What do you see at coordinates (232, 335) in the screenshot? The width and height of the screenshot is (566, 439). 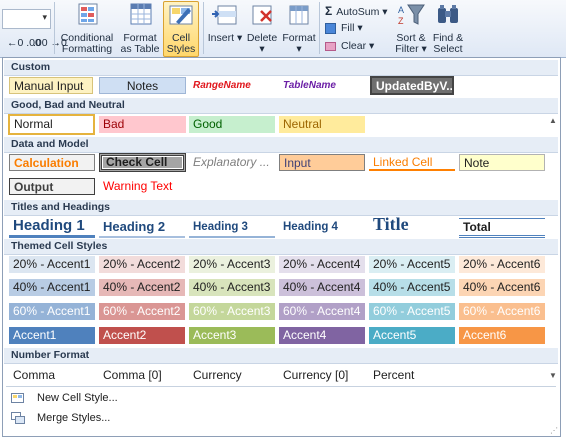 I see `style-accent3: Accent3` at bounding box center [232, 335].